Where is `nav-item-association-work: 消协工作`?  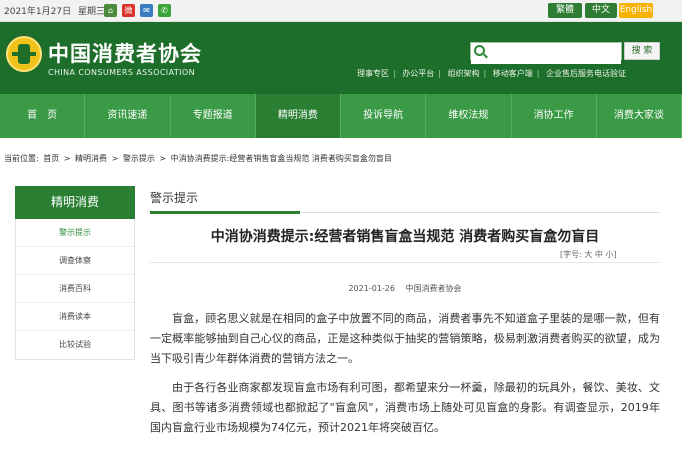
nav-item-association-work: 消协工作 is located at coordinates (554, 116).